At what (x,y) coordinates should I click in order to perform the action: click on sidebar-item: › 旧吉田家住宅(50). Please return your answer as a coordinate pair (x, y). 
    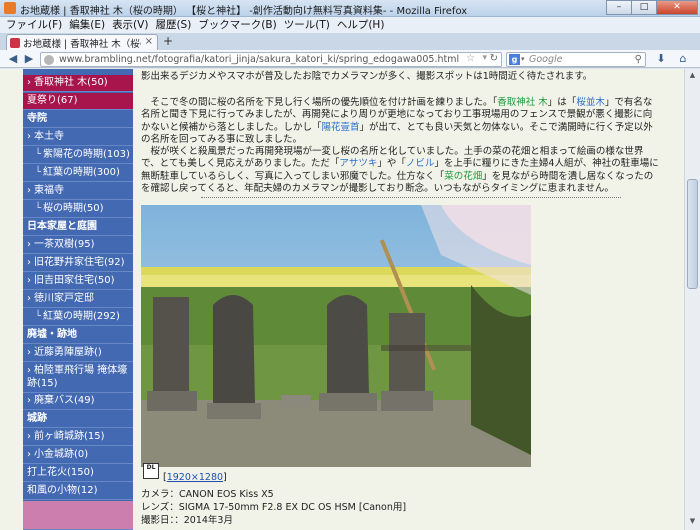
    Looking at the image, I should click on (78, 281).